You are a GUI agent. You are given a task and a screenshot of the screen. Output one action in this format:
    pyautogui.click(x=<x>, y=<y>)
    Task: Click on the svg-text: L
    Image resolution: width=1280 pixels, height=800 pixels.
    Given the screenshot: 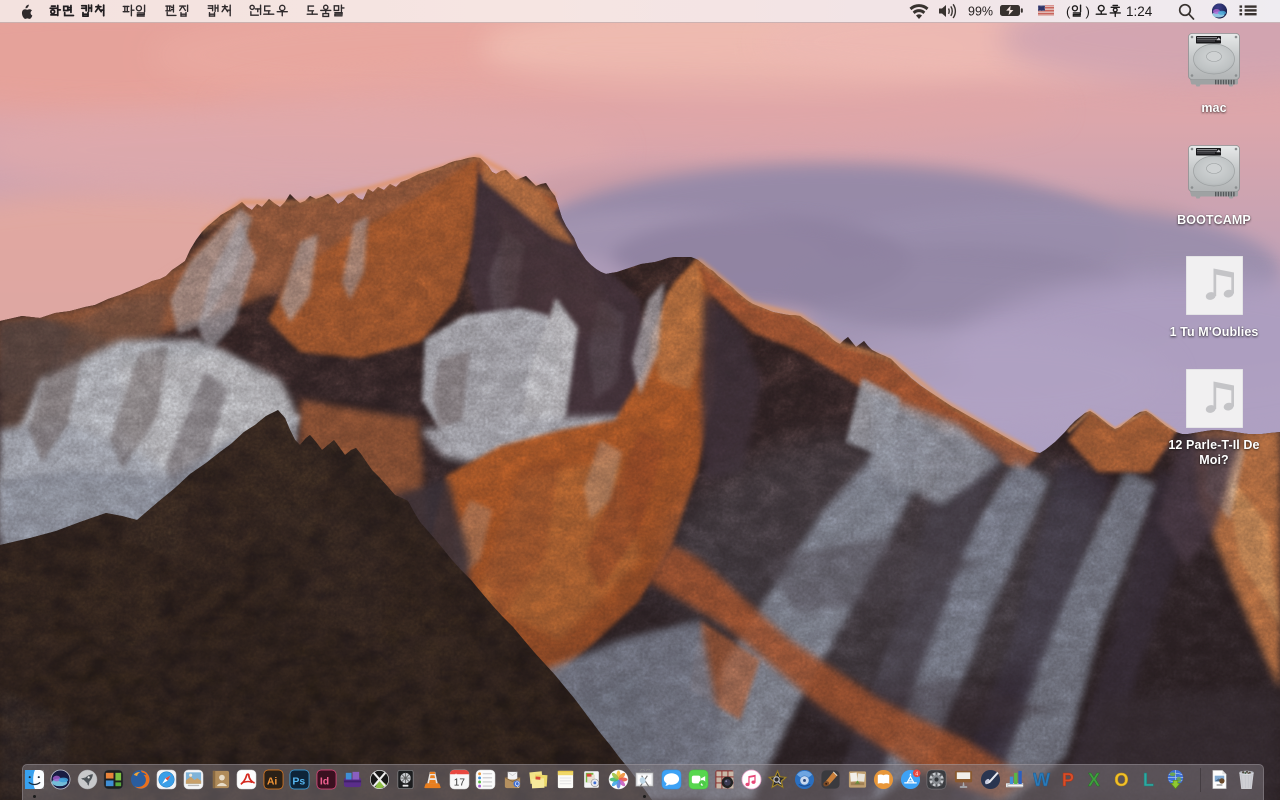 What is the action you would take?
    pyautogui.click(x=1148, y=780)
    